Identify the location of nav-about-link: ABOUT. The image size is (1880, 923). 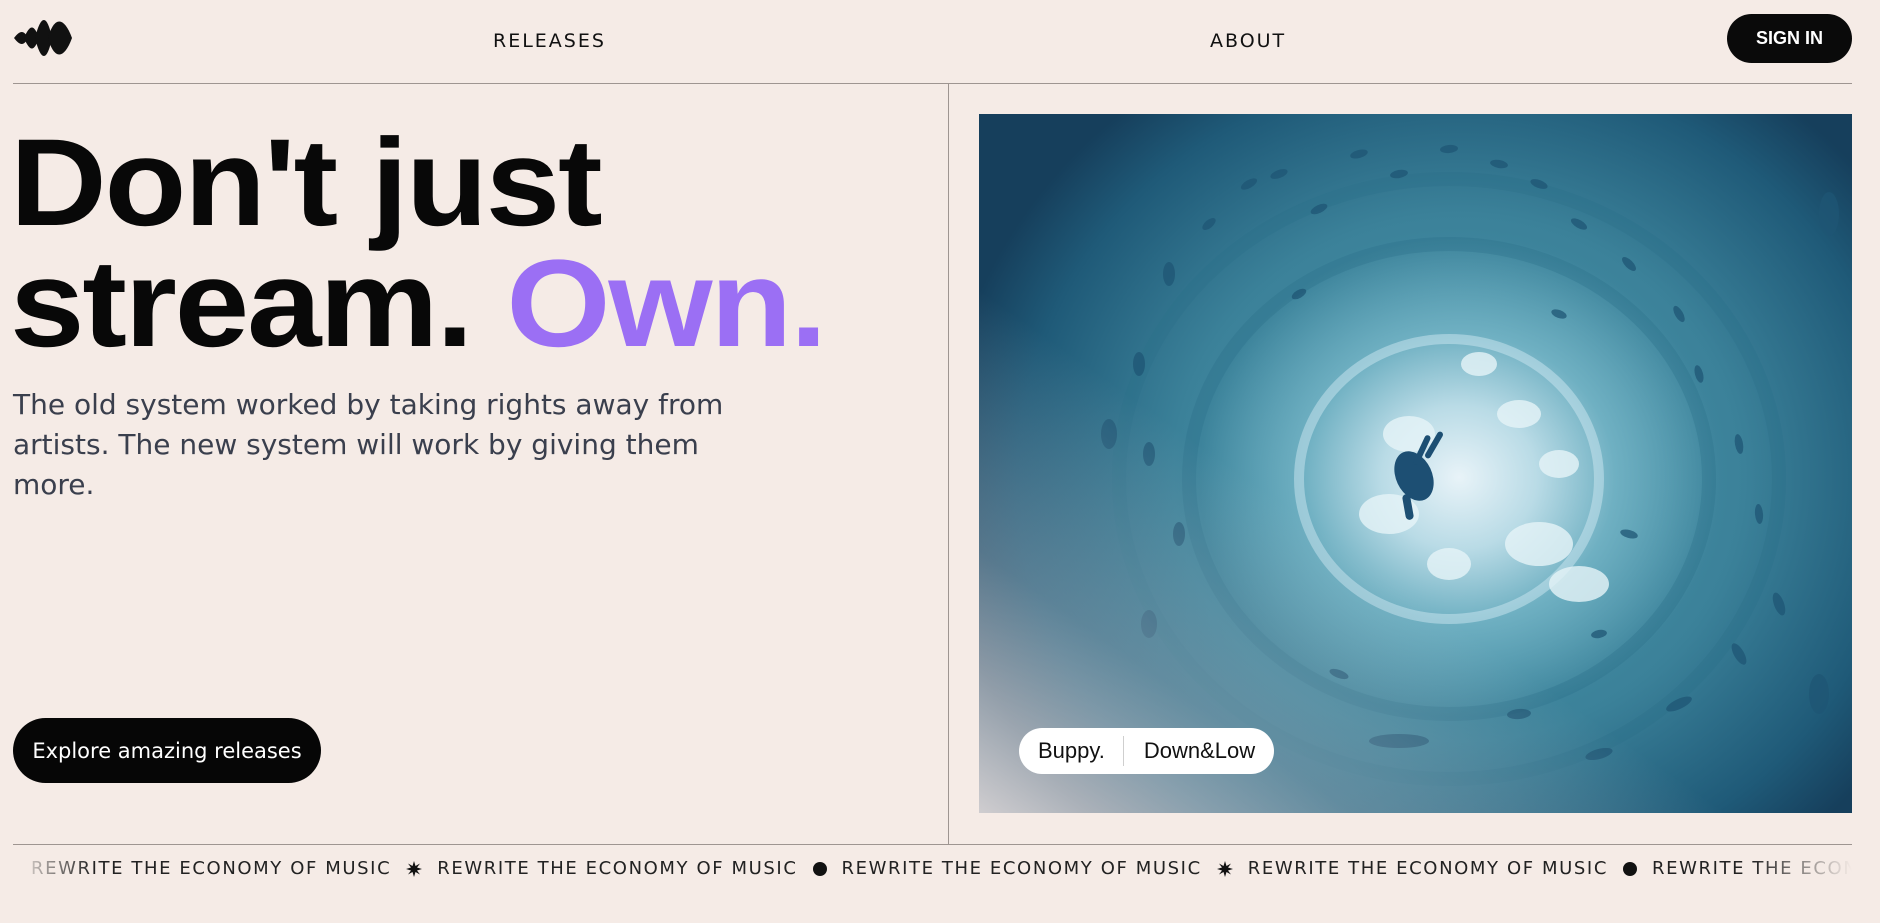
(1248, 41).